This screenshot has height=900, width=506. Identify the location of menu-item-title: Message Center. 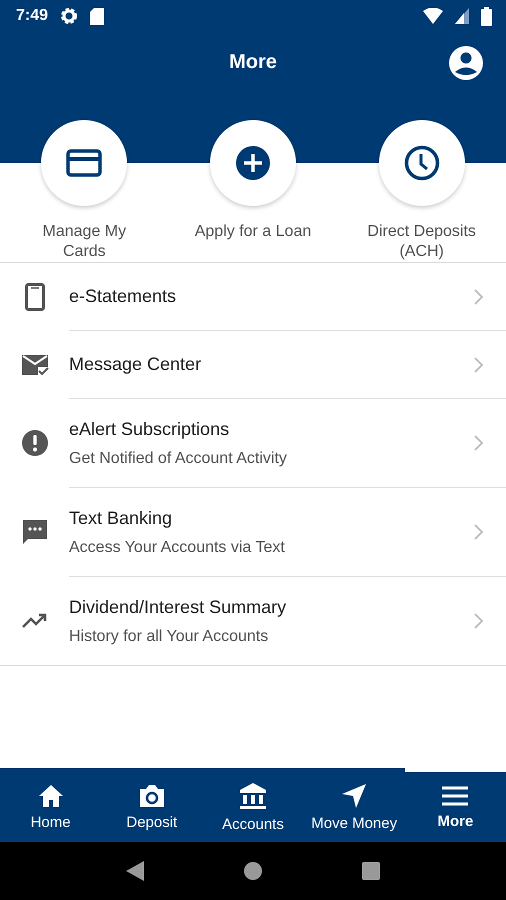
(135, 364).